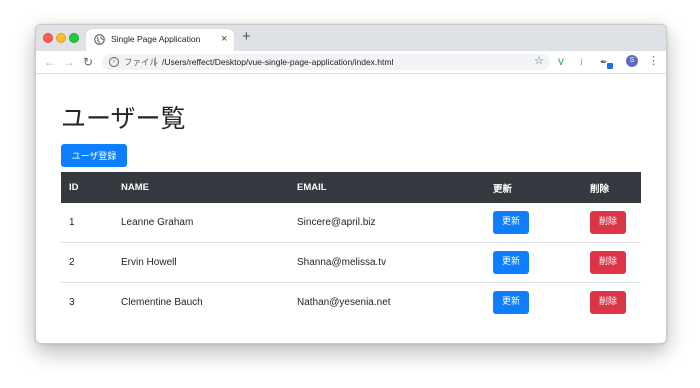  Describe the element at coordinates (72, 302) in the screenshot. I see `cell-id: 3` at that location.